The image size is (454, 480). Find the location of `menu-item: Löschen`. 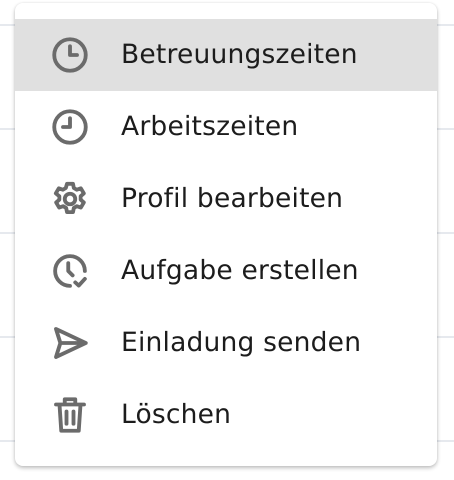

menu-item: Löschen is located at coordinates (226, 415).